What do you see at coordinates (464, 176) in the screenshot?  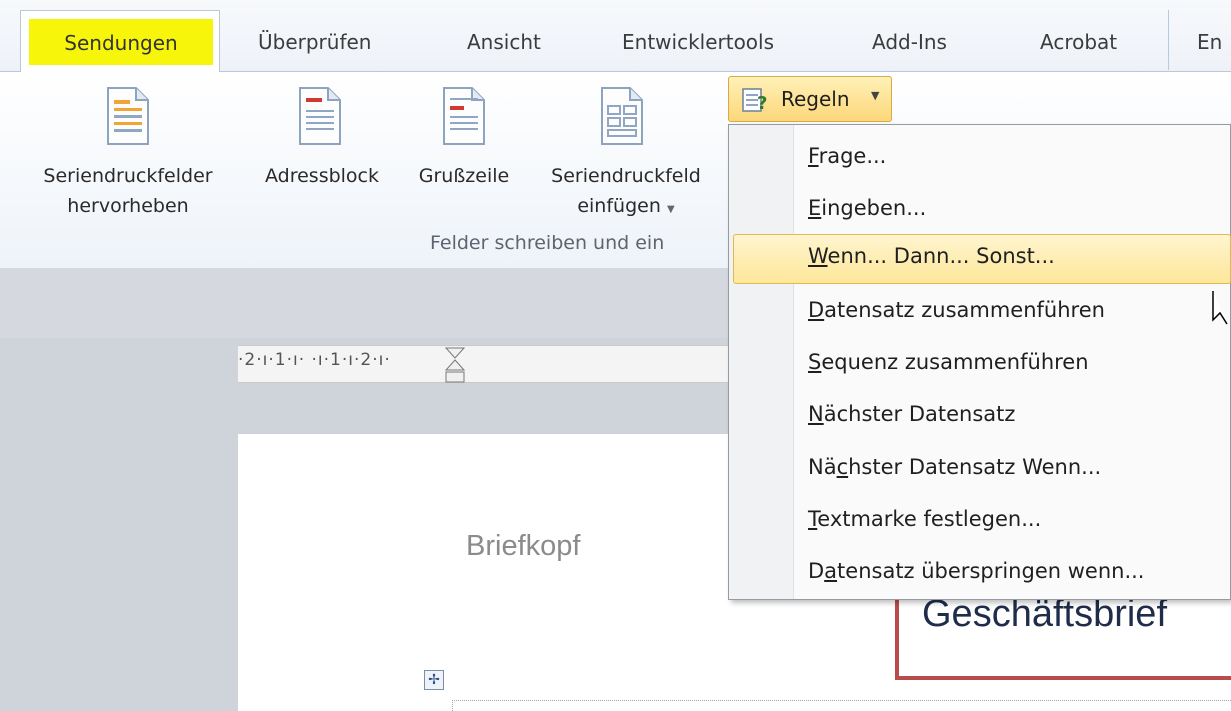 I see `button-label: Grußzeile` at bounding box center [464, 176].